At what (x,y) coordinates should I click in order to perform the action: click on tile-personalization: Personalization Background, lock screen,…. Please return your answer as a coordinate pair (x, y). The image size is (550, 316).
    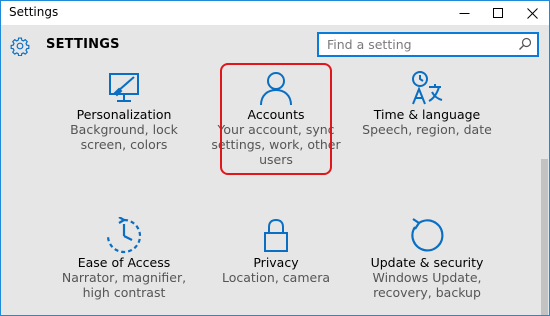
    Looking at the image, I should click on (124, 110).